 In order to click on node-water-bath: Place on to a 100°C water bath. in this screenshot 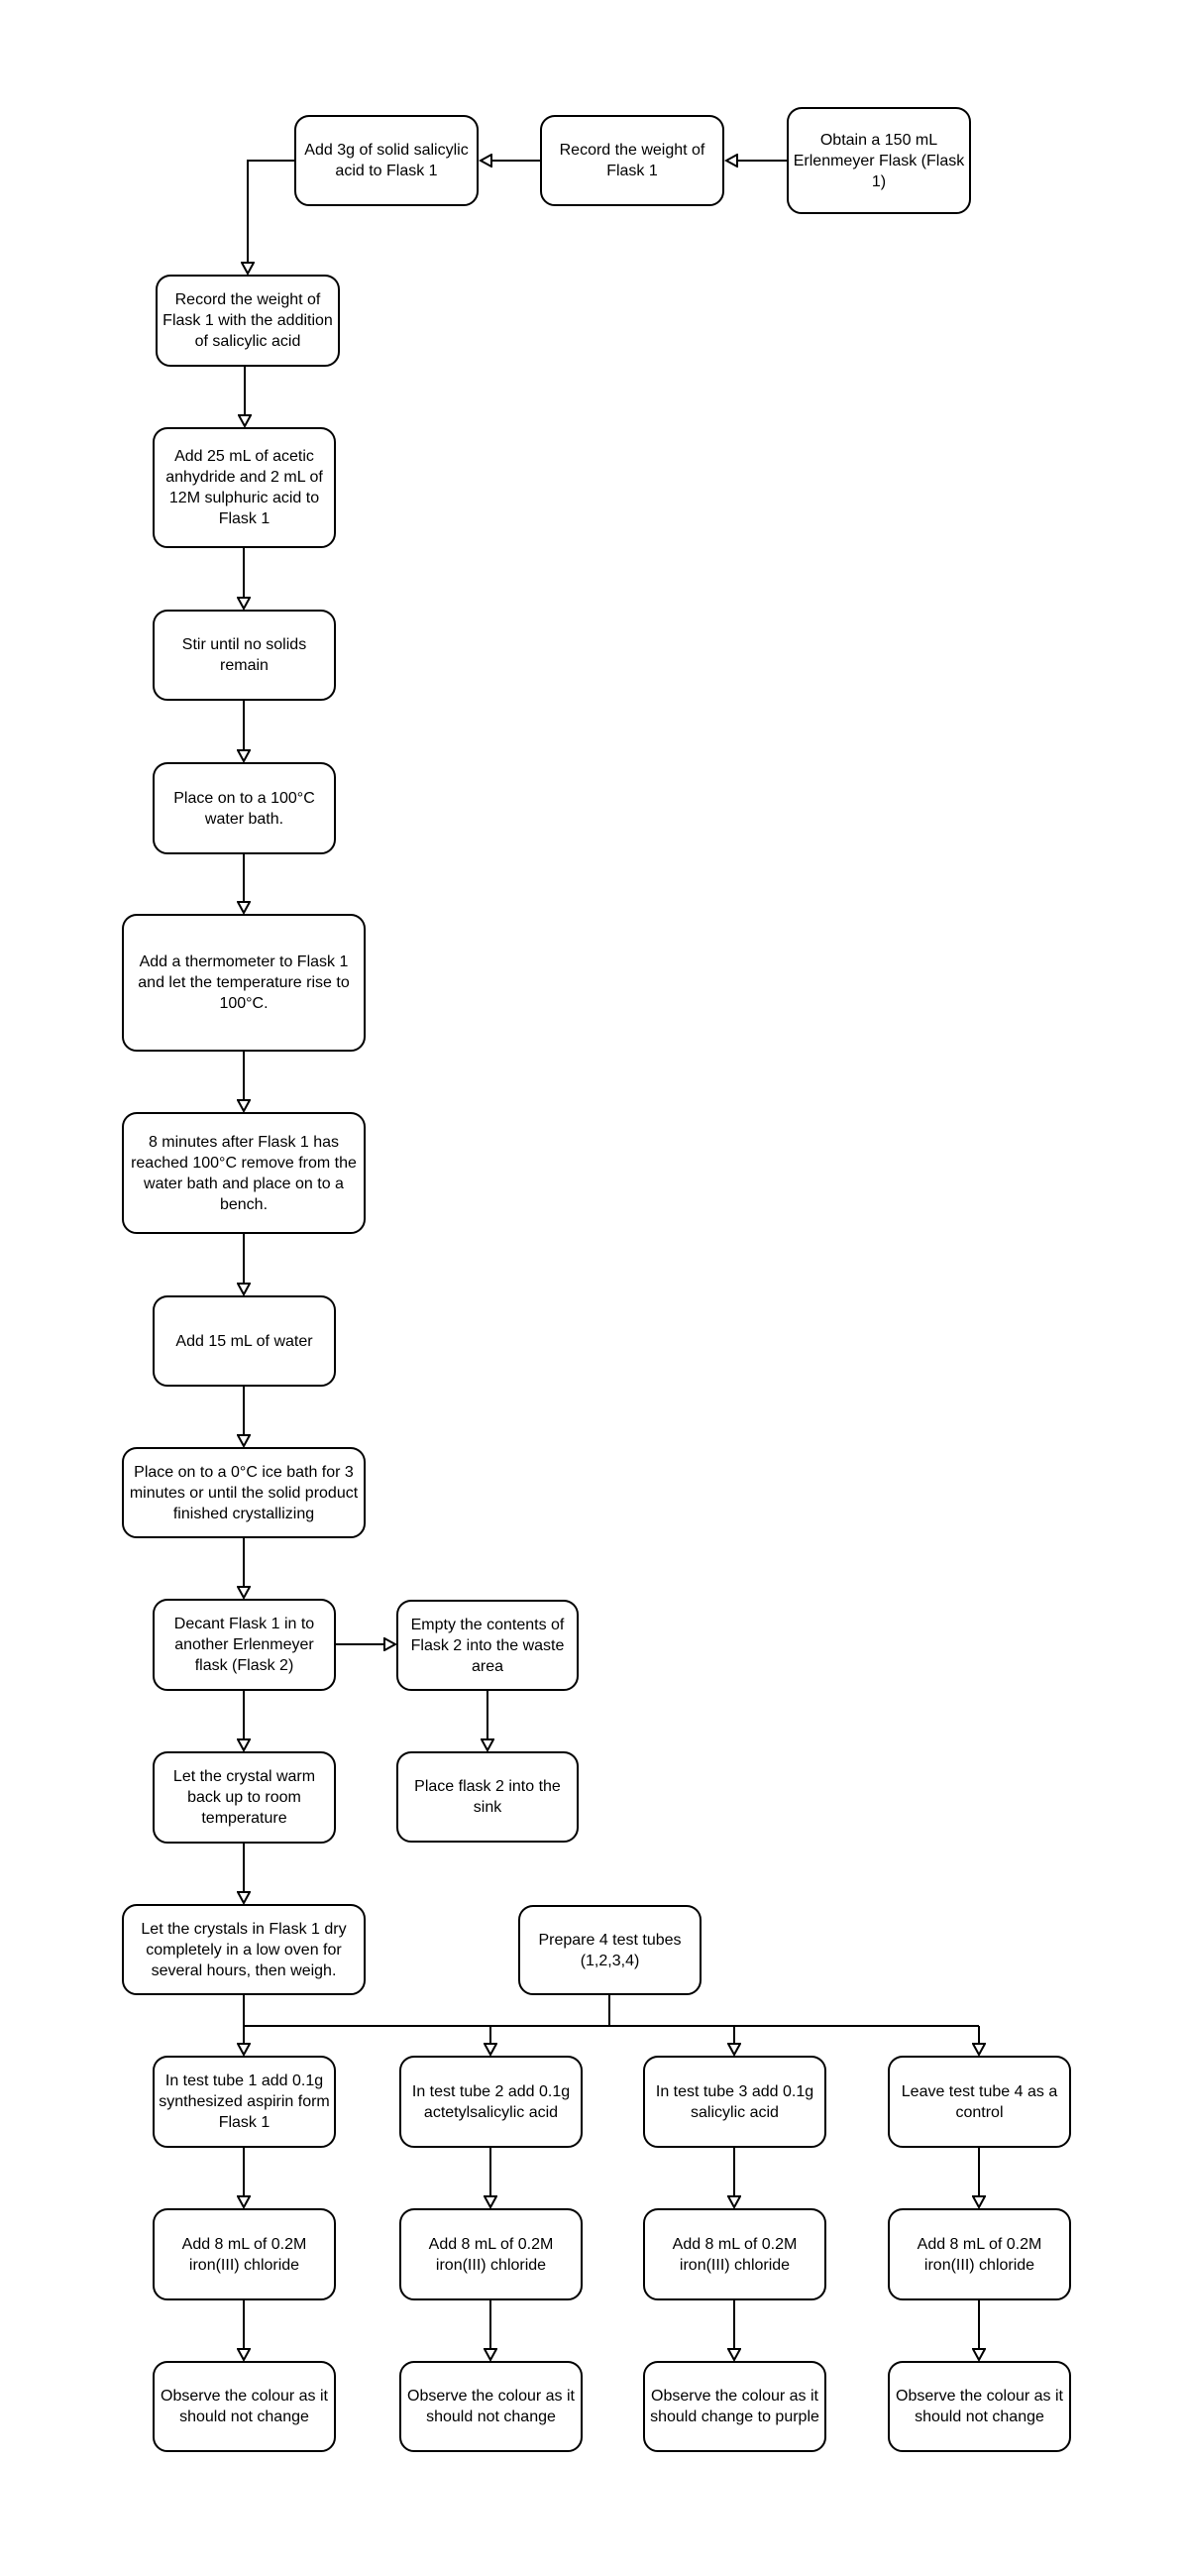, I will do `click(245, 808)`.